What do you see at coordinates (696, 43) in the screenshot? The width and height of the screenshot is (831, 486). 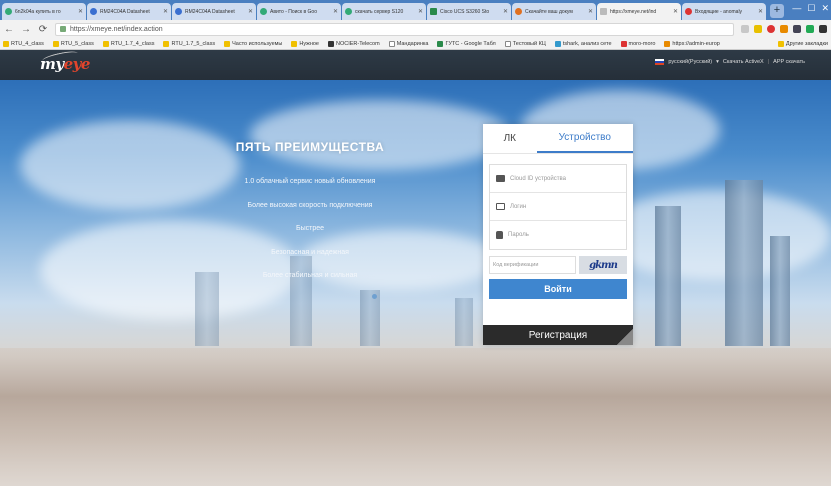 I see `bookmark-label: https://admin-europ` at bounding box center [696, 43].